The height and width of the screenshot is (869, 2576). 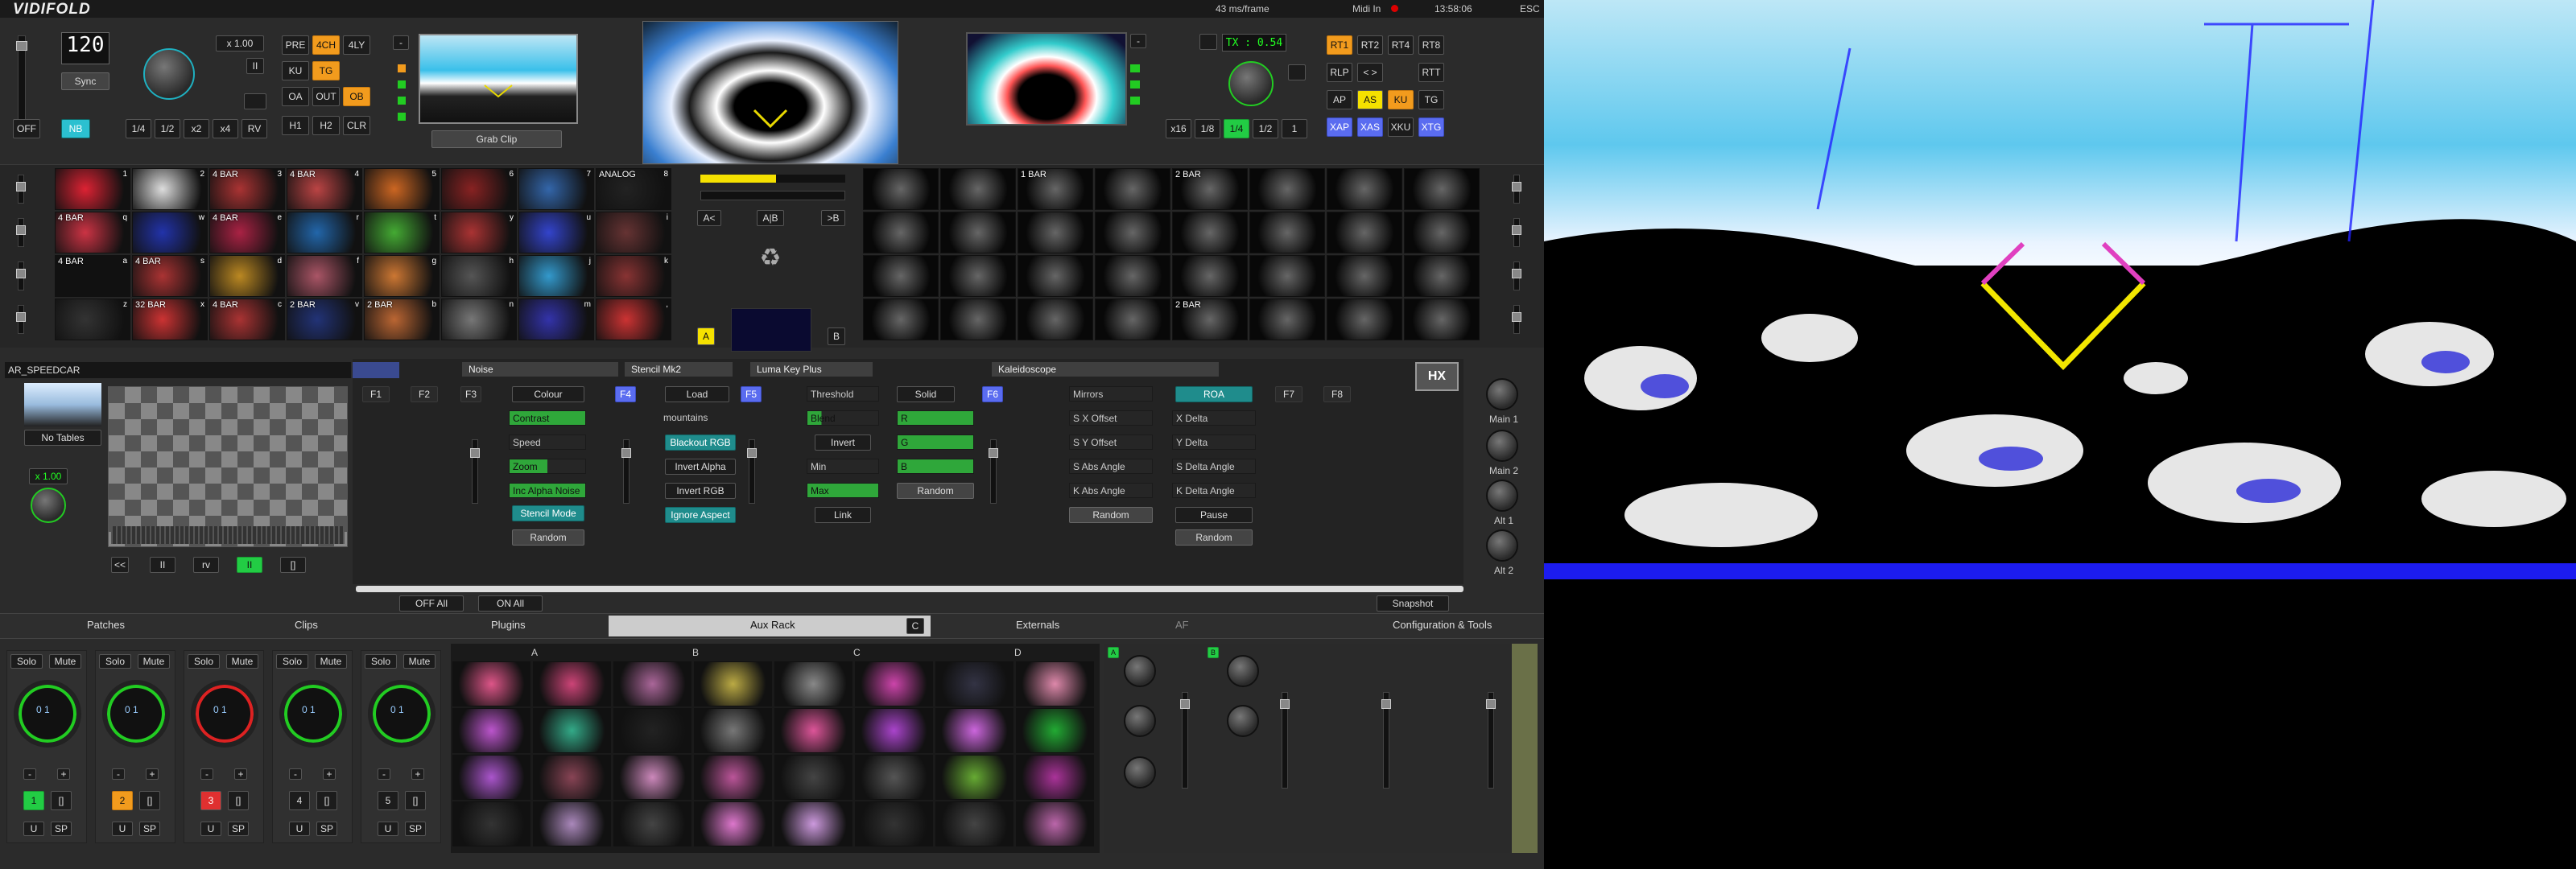 What do you see at coordinates (1210, 319) in the screenshot?
I see `clip-slot-b: 2 BAR` at bounding box center [1210, 319].